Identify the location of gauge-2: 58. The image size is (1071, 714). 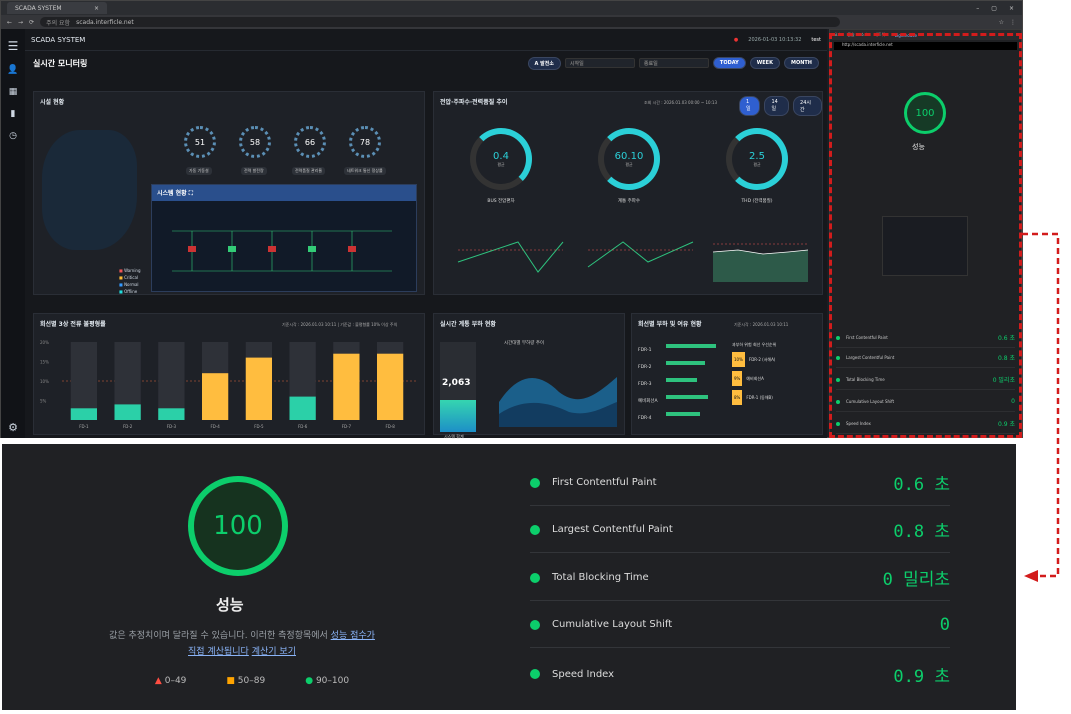
(255, 142).